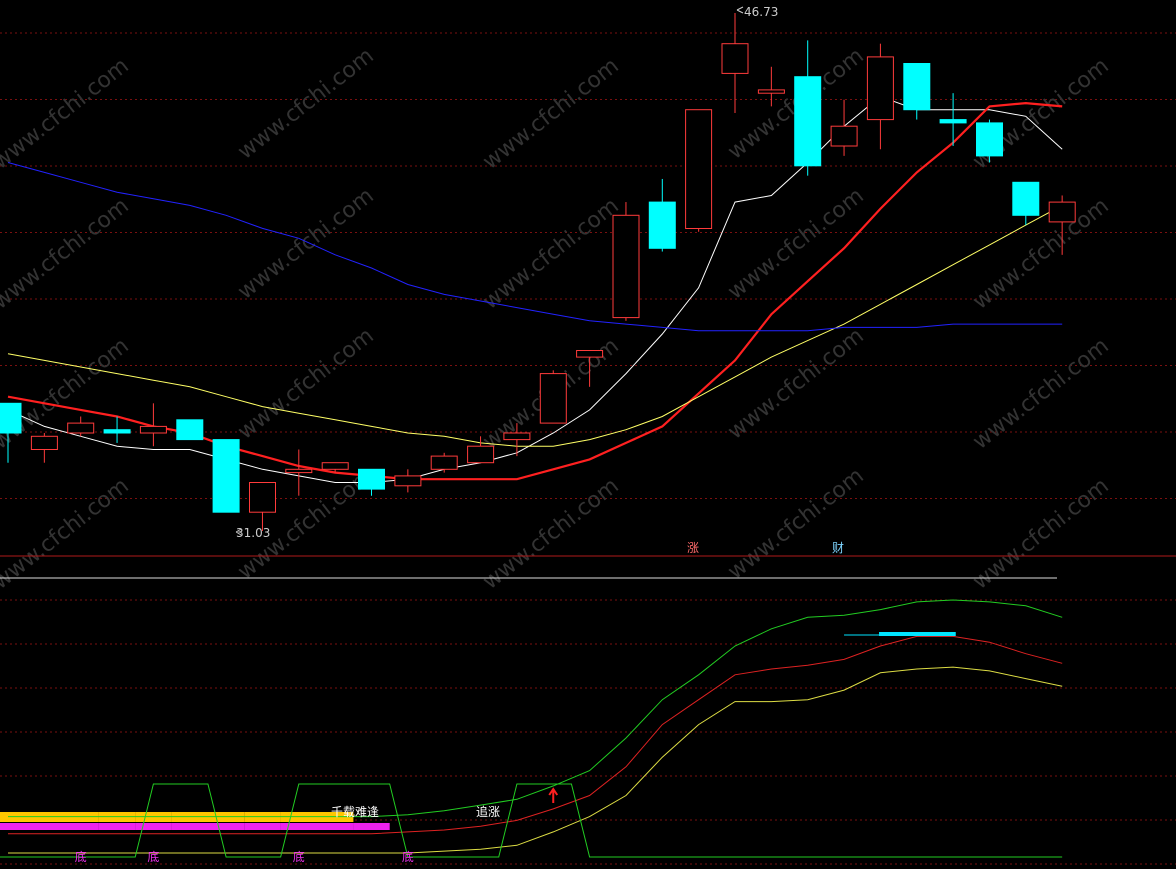 This screenshot has width=1176, height=869. I want to click on marker-cai: 财, so click(838, 548).